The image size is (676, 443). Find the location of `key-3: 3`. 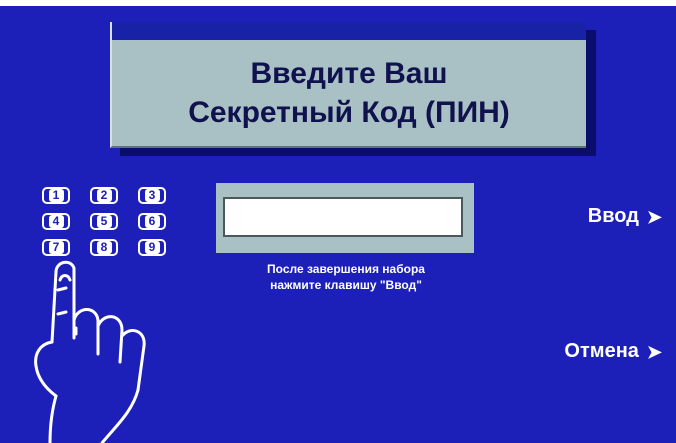

key-3: 3 is located at coordinates (152, 195).